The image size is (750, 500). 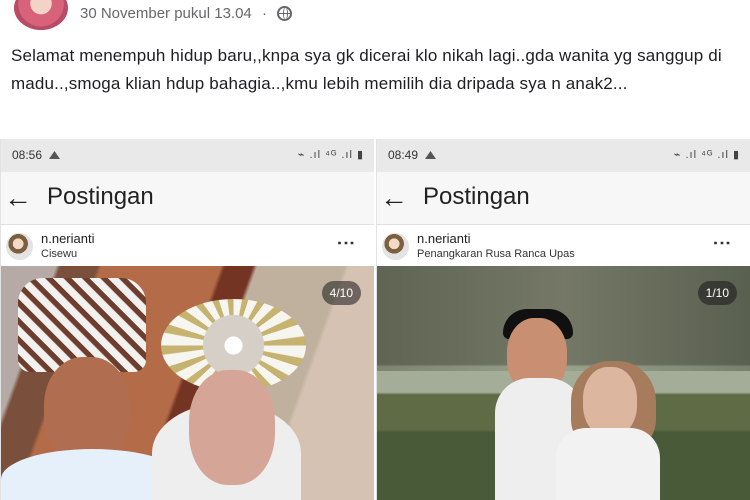 What do you see at coordinates (375, 17) in the screenshot?
I see `post-header: 30 November pukul 13.04 ·` at bounding box center [375, 17].